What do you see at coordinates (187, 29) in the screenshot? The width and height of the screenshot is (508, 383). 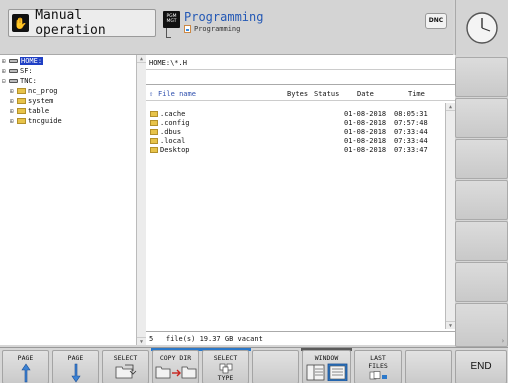 I see `file-icon` at bounding box center [187, 29].